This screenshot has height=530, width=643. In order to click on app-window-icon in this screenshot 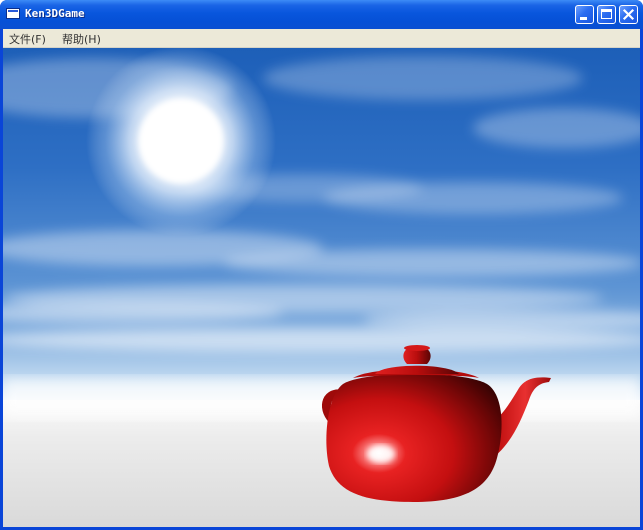, I will do `click(13, 13)`.